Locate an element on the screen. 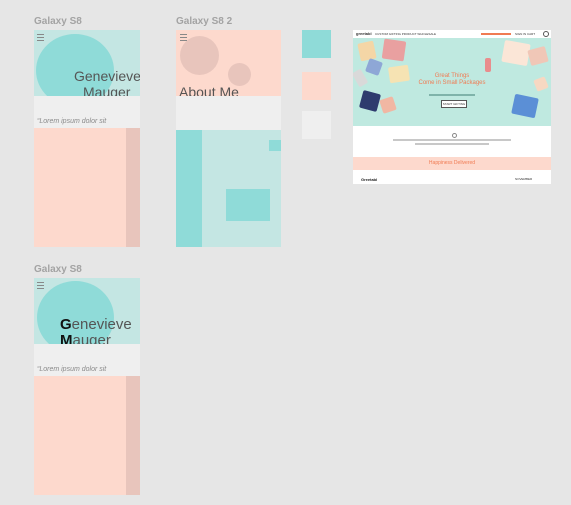 The height and width of the screenshot is (505, 571). web-headline: Great Things Come in Small Packages is located at coordinates (452, 80).